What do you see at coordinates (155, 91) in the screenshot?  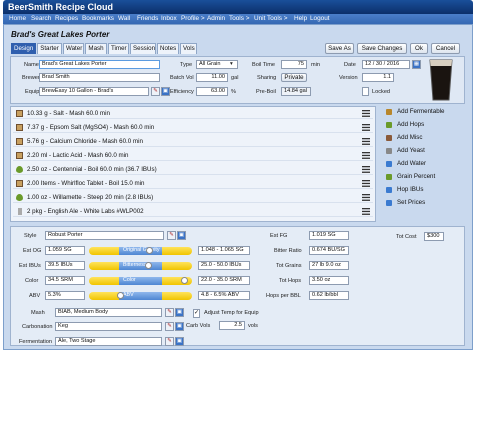 I see `edit-equip-icon: ✎` at bounding box center [155, 91].